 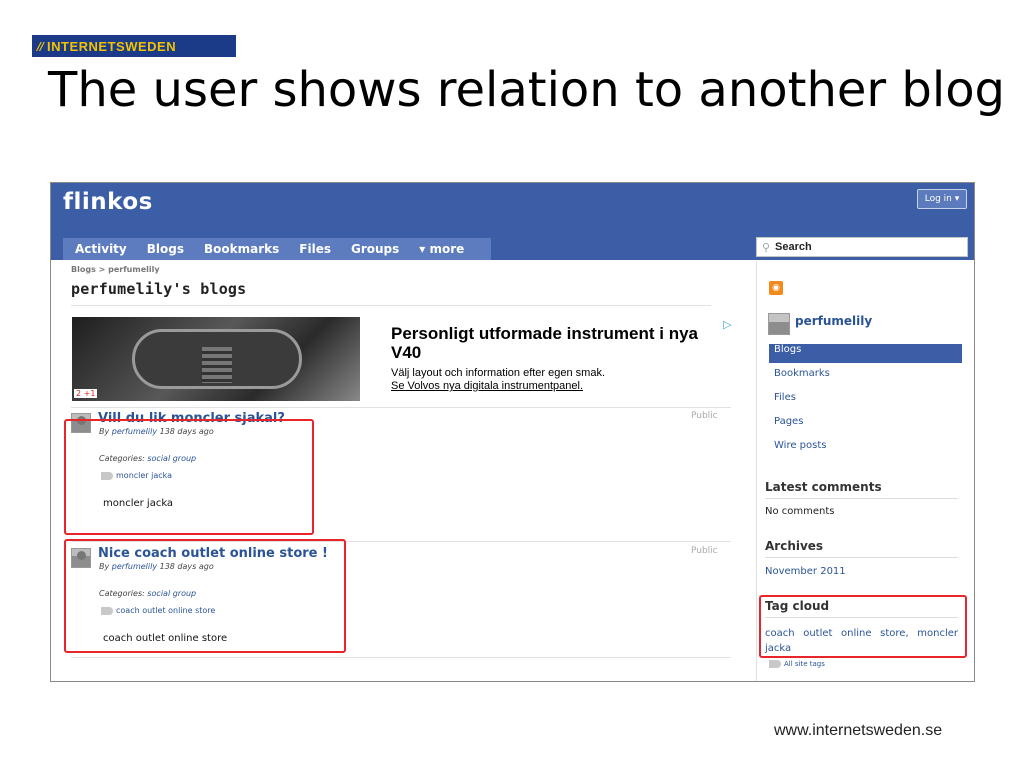 I want to click on archive-link: November 2011, so click(x=805, y=571).